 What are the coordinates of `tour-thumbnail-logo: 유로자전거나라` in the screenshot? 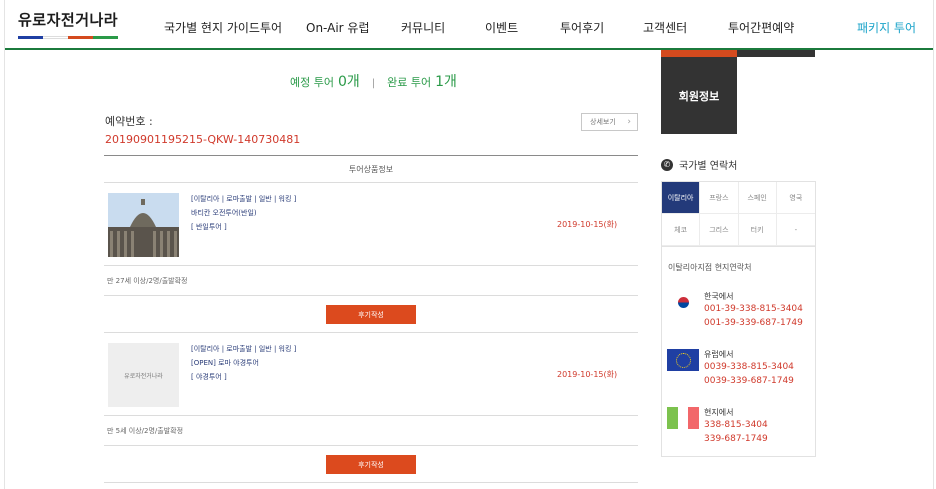 It's located at (143, 375).